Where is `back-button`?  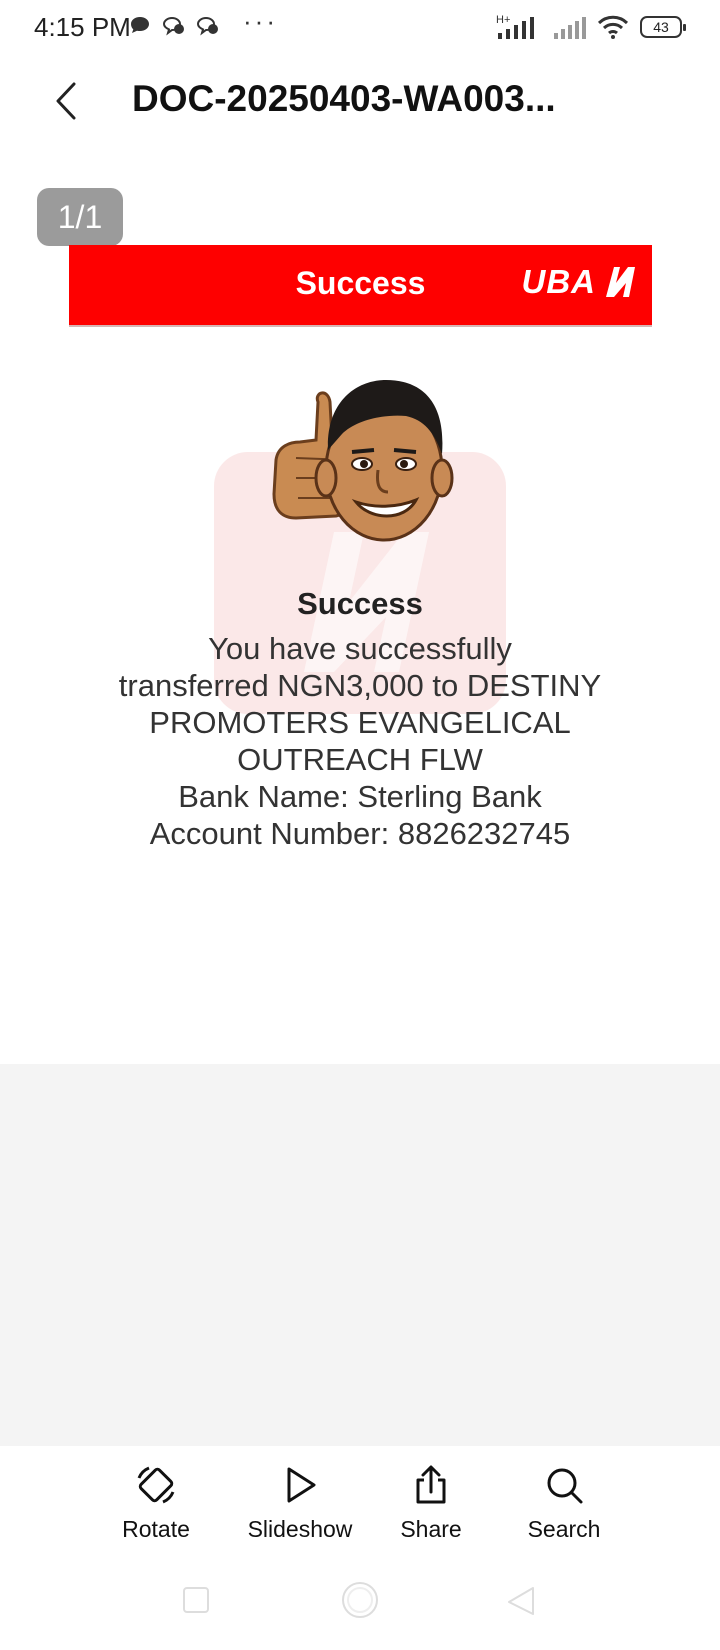
back-button is located at coordinates (69, 101).